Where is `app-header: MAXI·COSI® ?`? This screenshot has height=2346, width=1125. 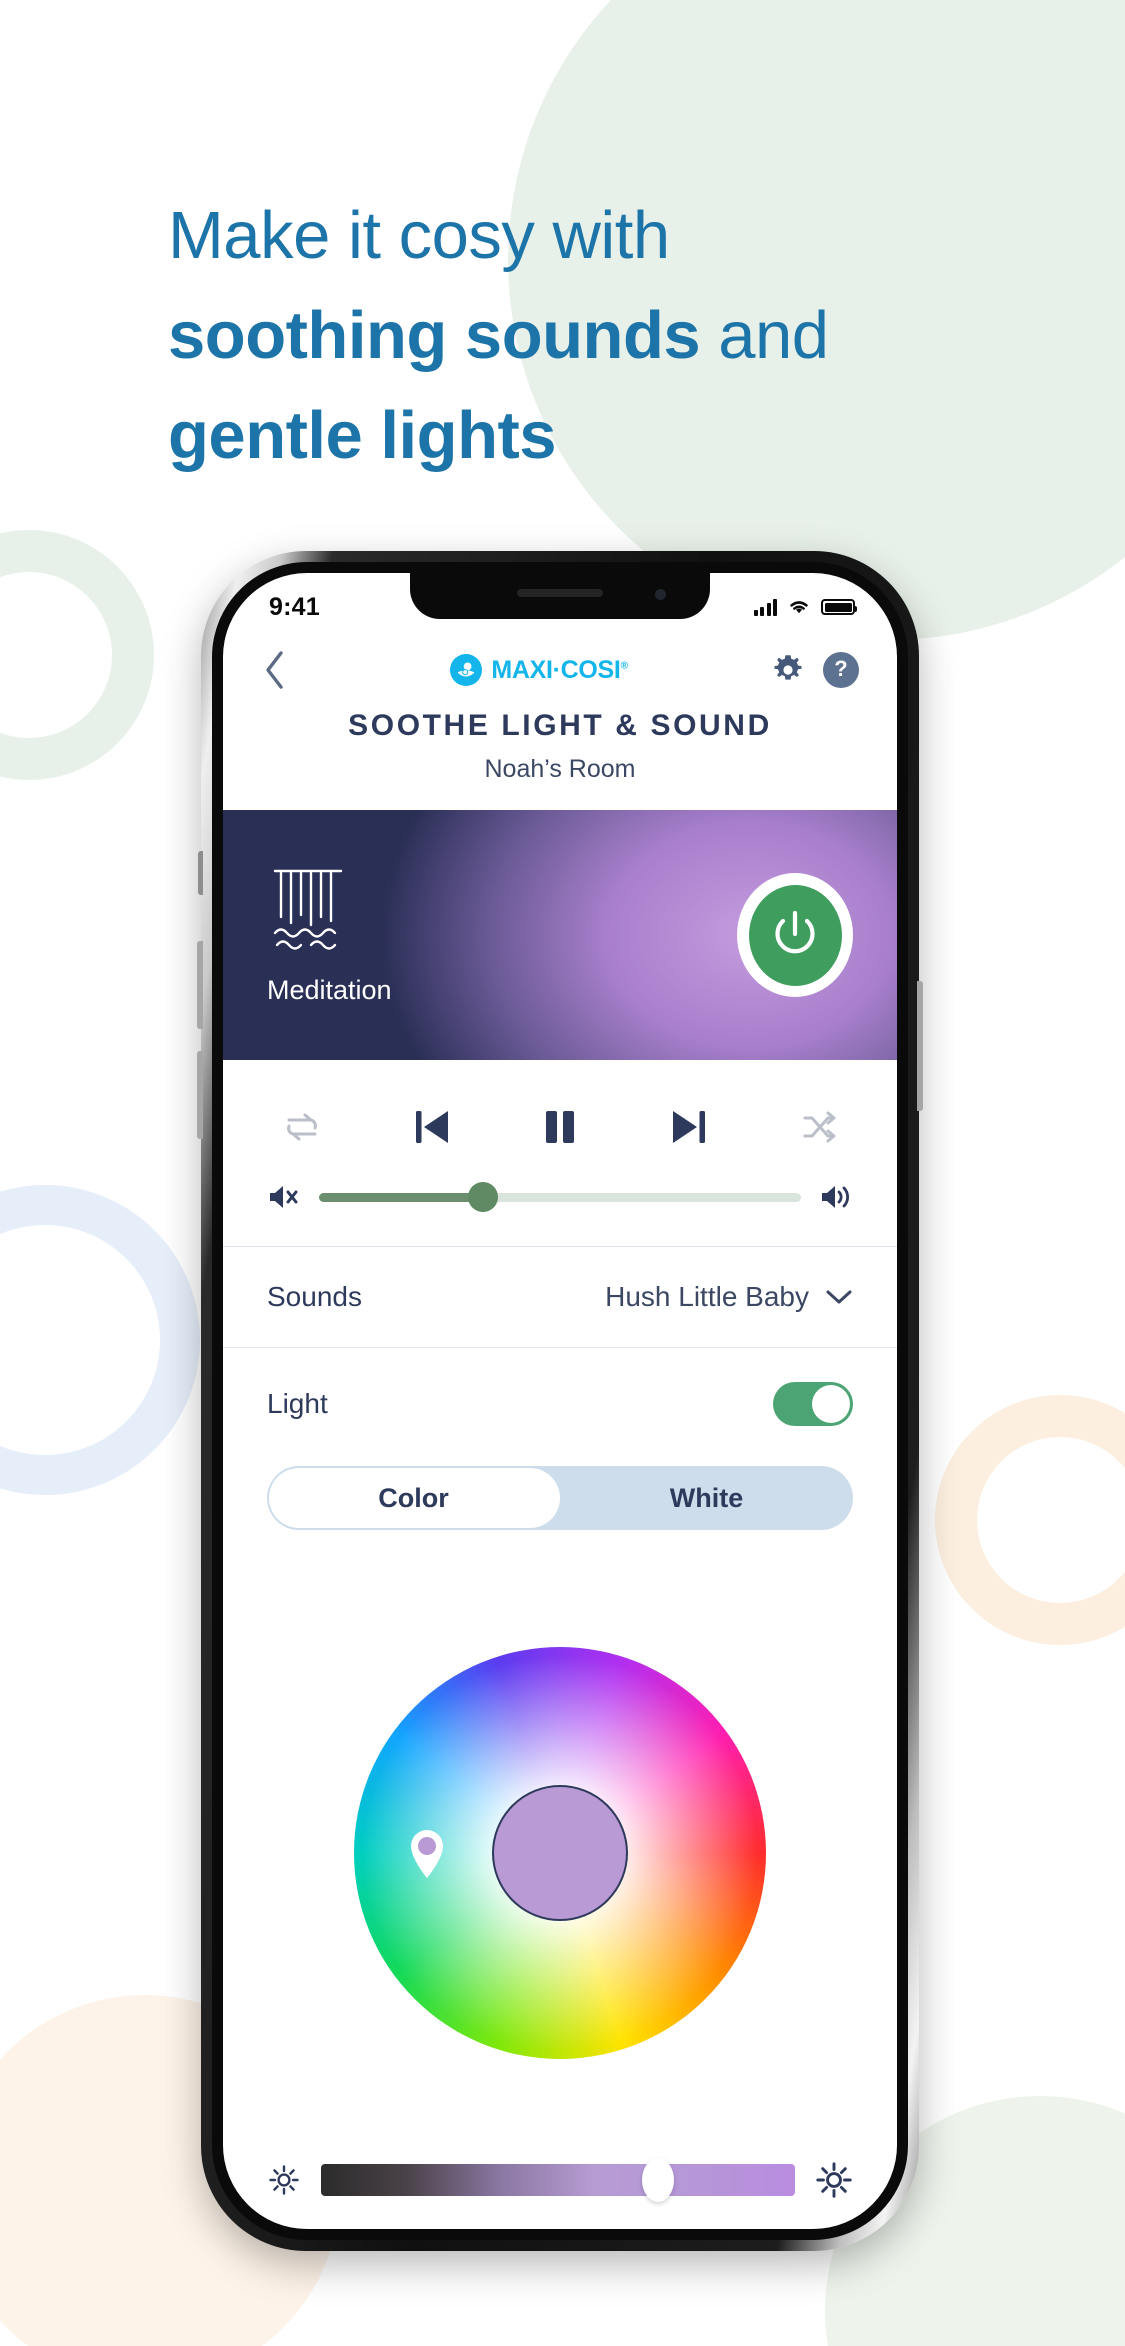
app-header: MAXI·COSI® ? is located at coordinates (560, 667).